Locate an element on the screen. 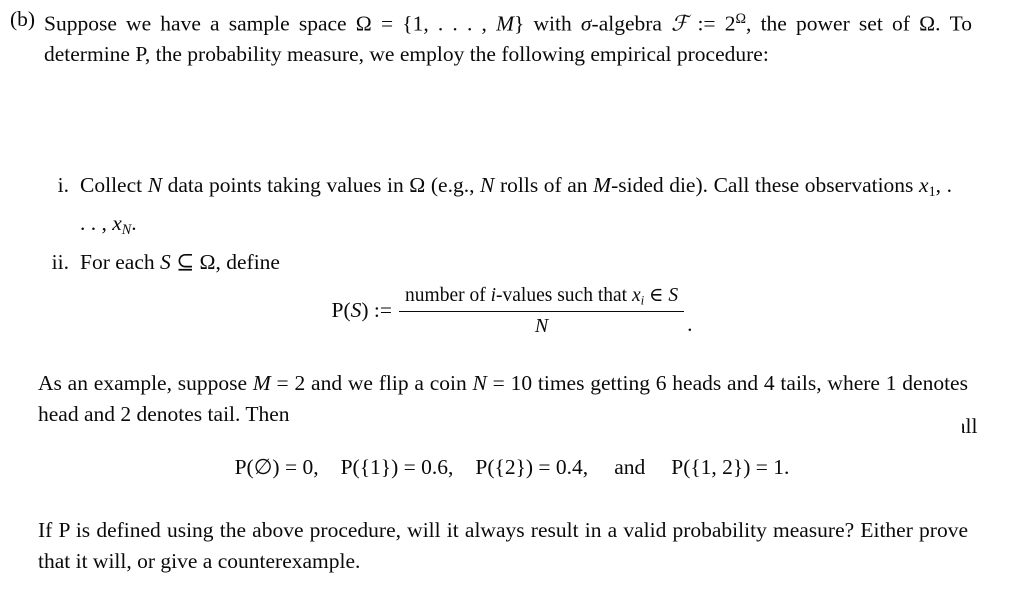 This screenshot has height=597, width=1024. equals-sign: = is located at coordinates (387, 23).